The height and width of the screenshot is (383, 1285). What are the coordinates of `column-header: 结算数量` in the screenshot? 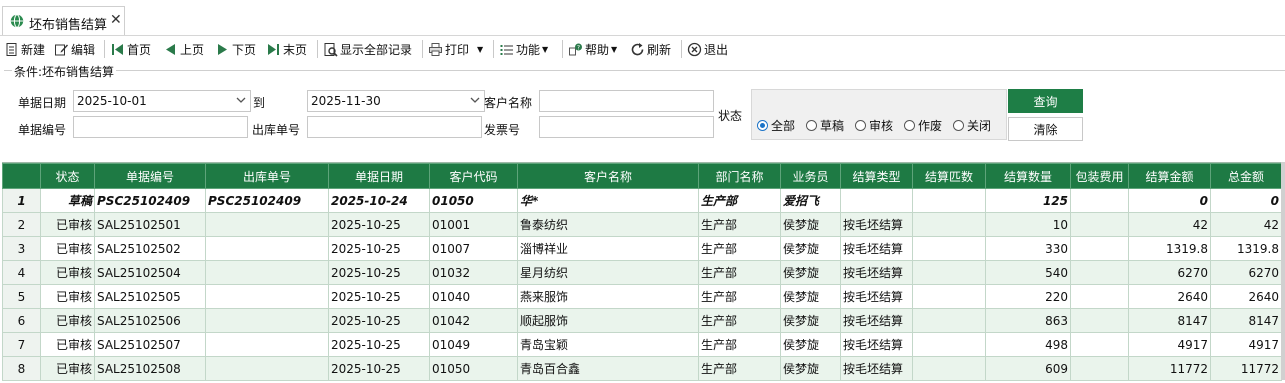 It's located at (1028, 176).